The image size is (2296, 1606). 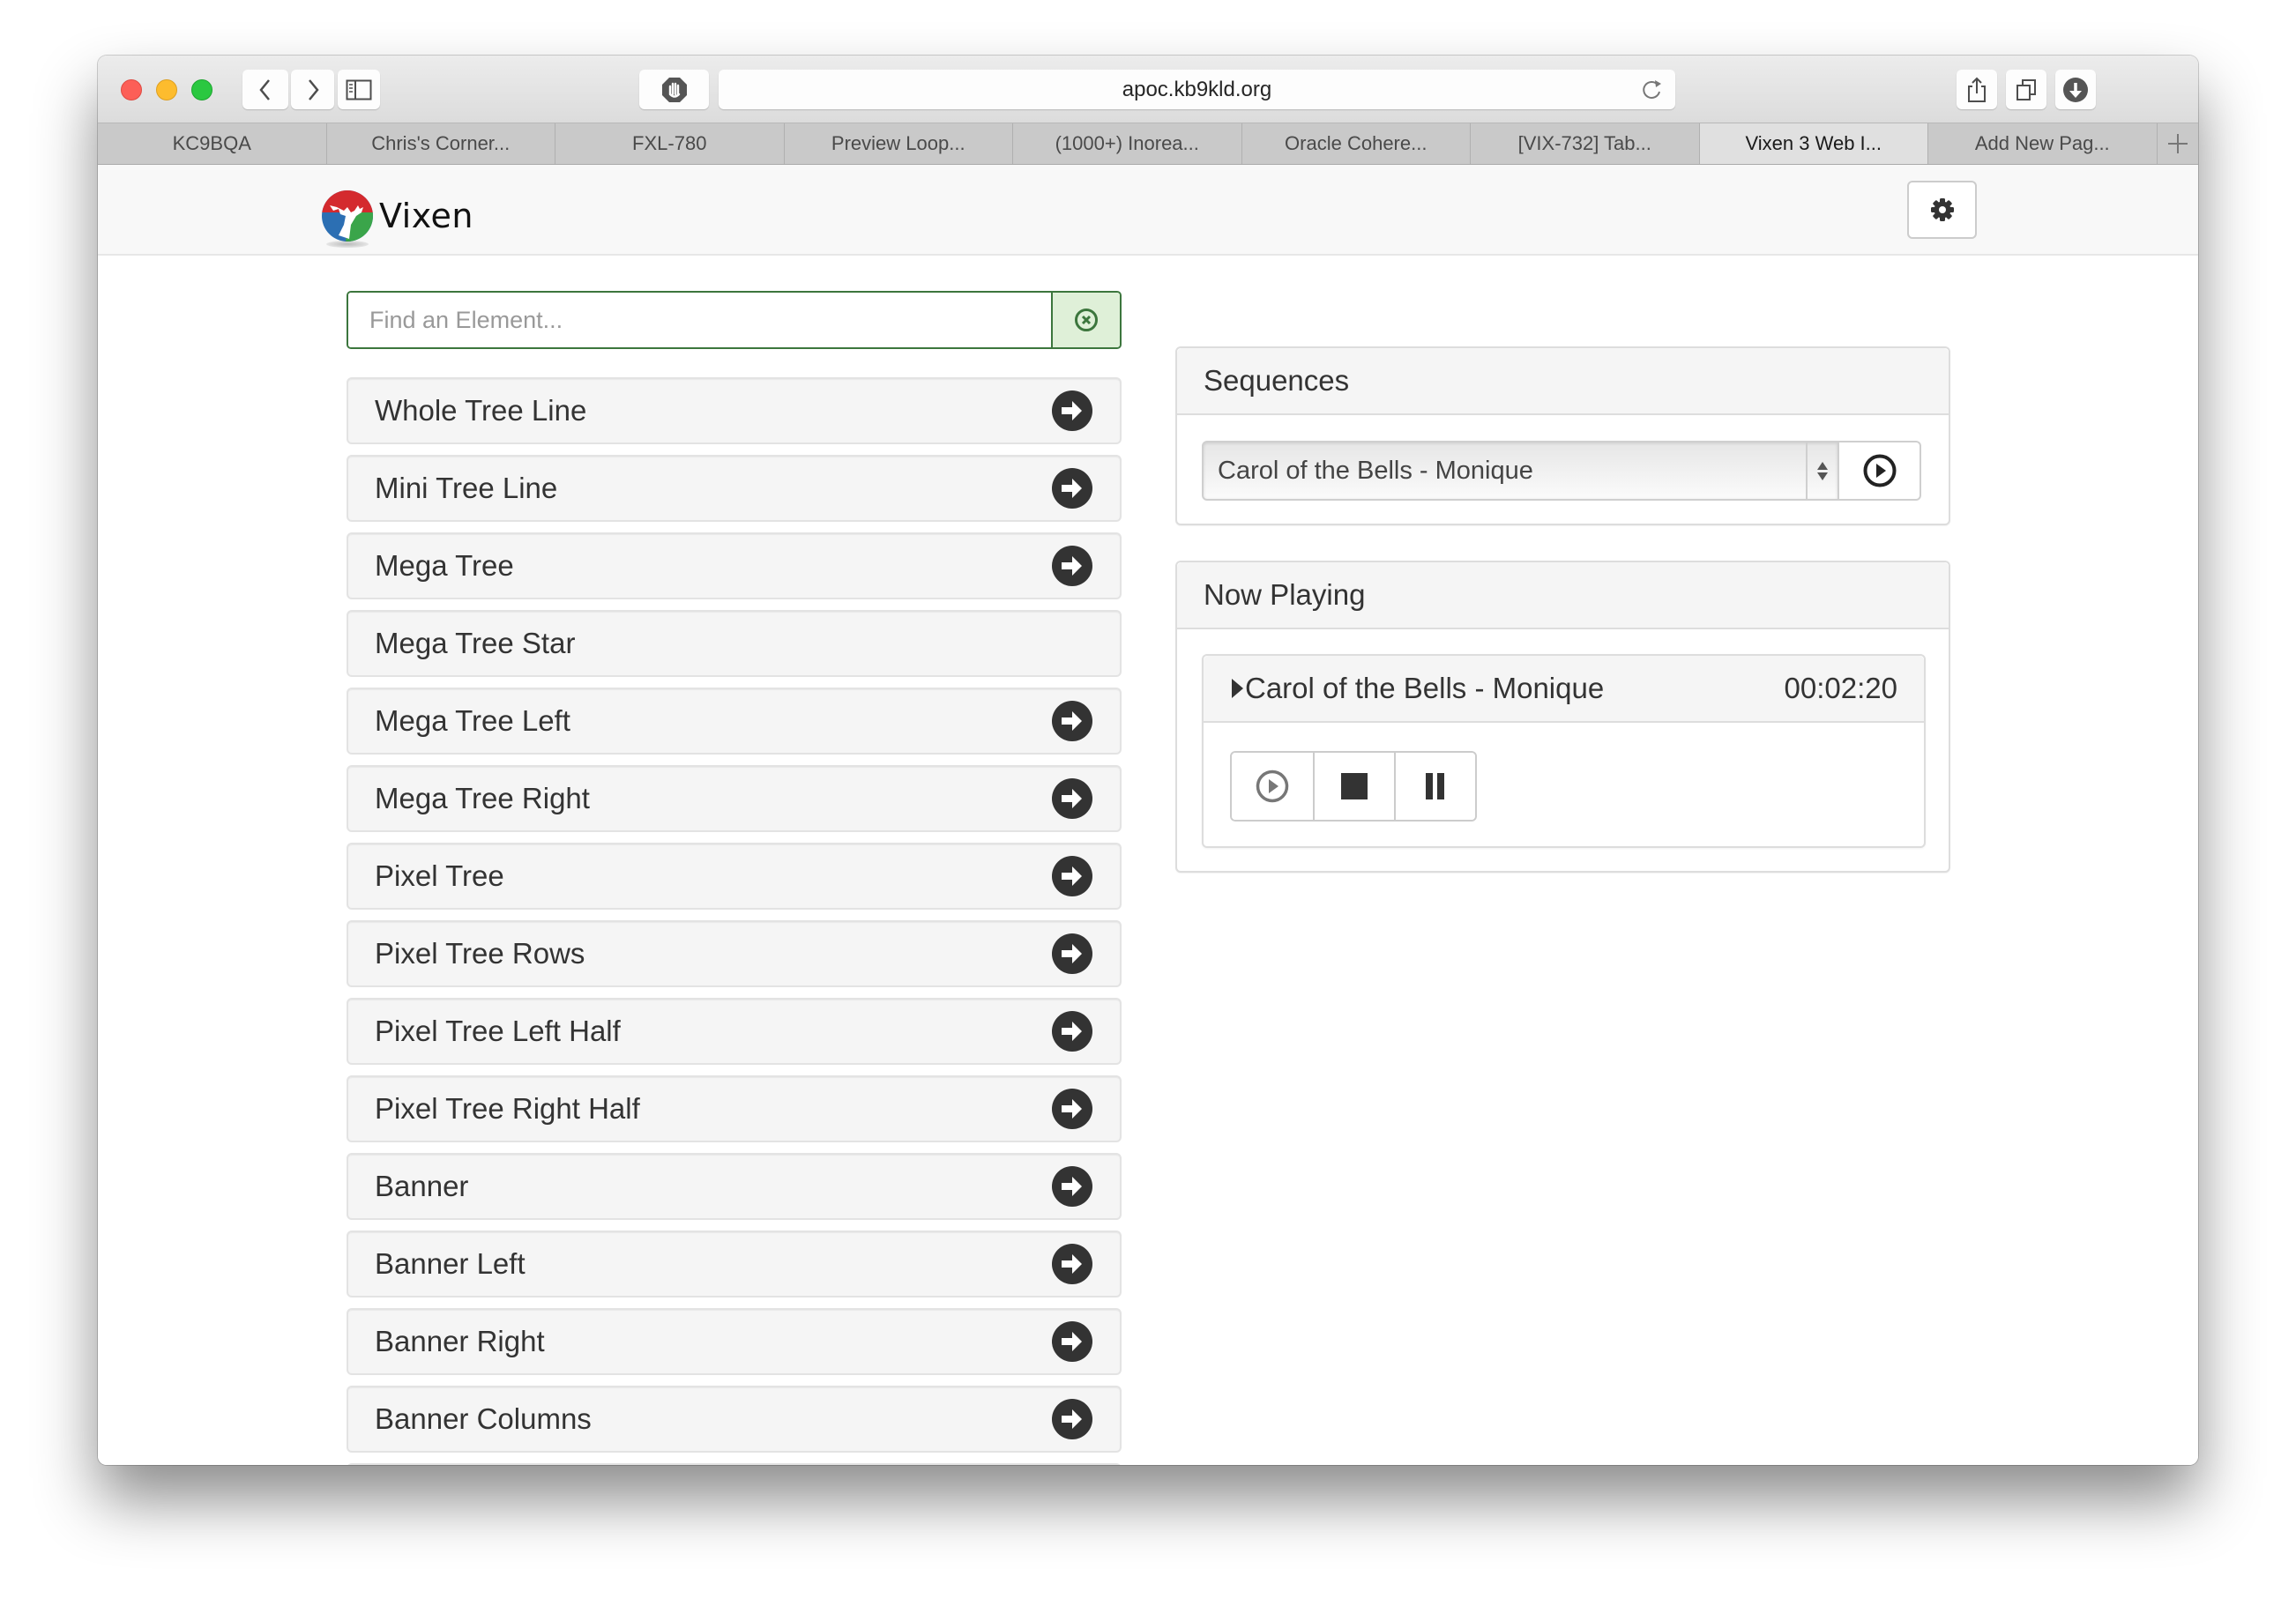 What do you see at coordinates (475, 643) in the screenshot?
I see `element-label: Mega Tree Star` at bounding box center [475, 643].